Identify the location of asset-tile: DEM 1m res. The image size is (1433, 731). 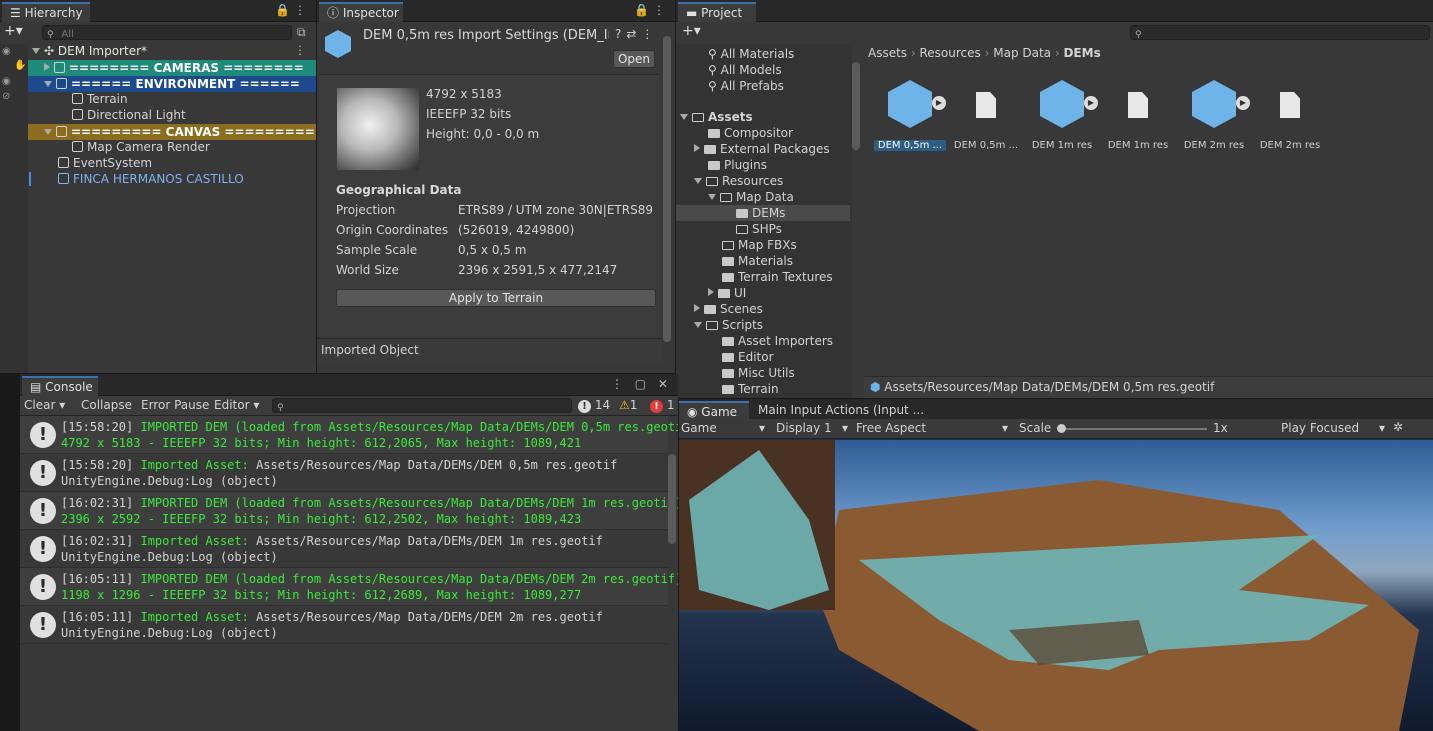
(1138, 113).